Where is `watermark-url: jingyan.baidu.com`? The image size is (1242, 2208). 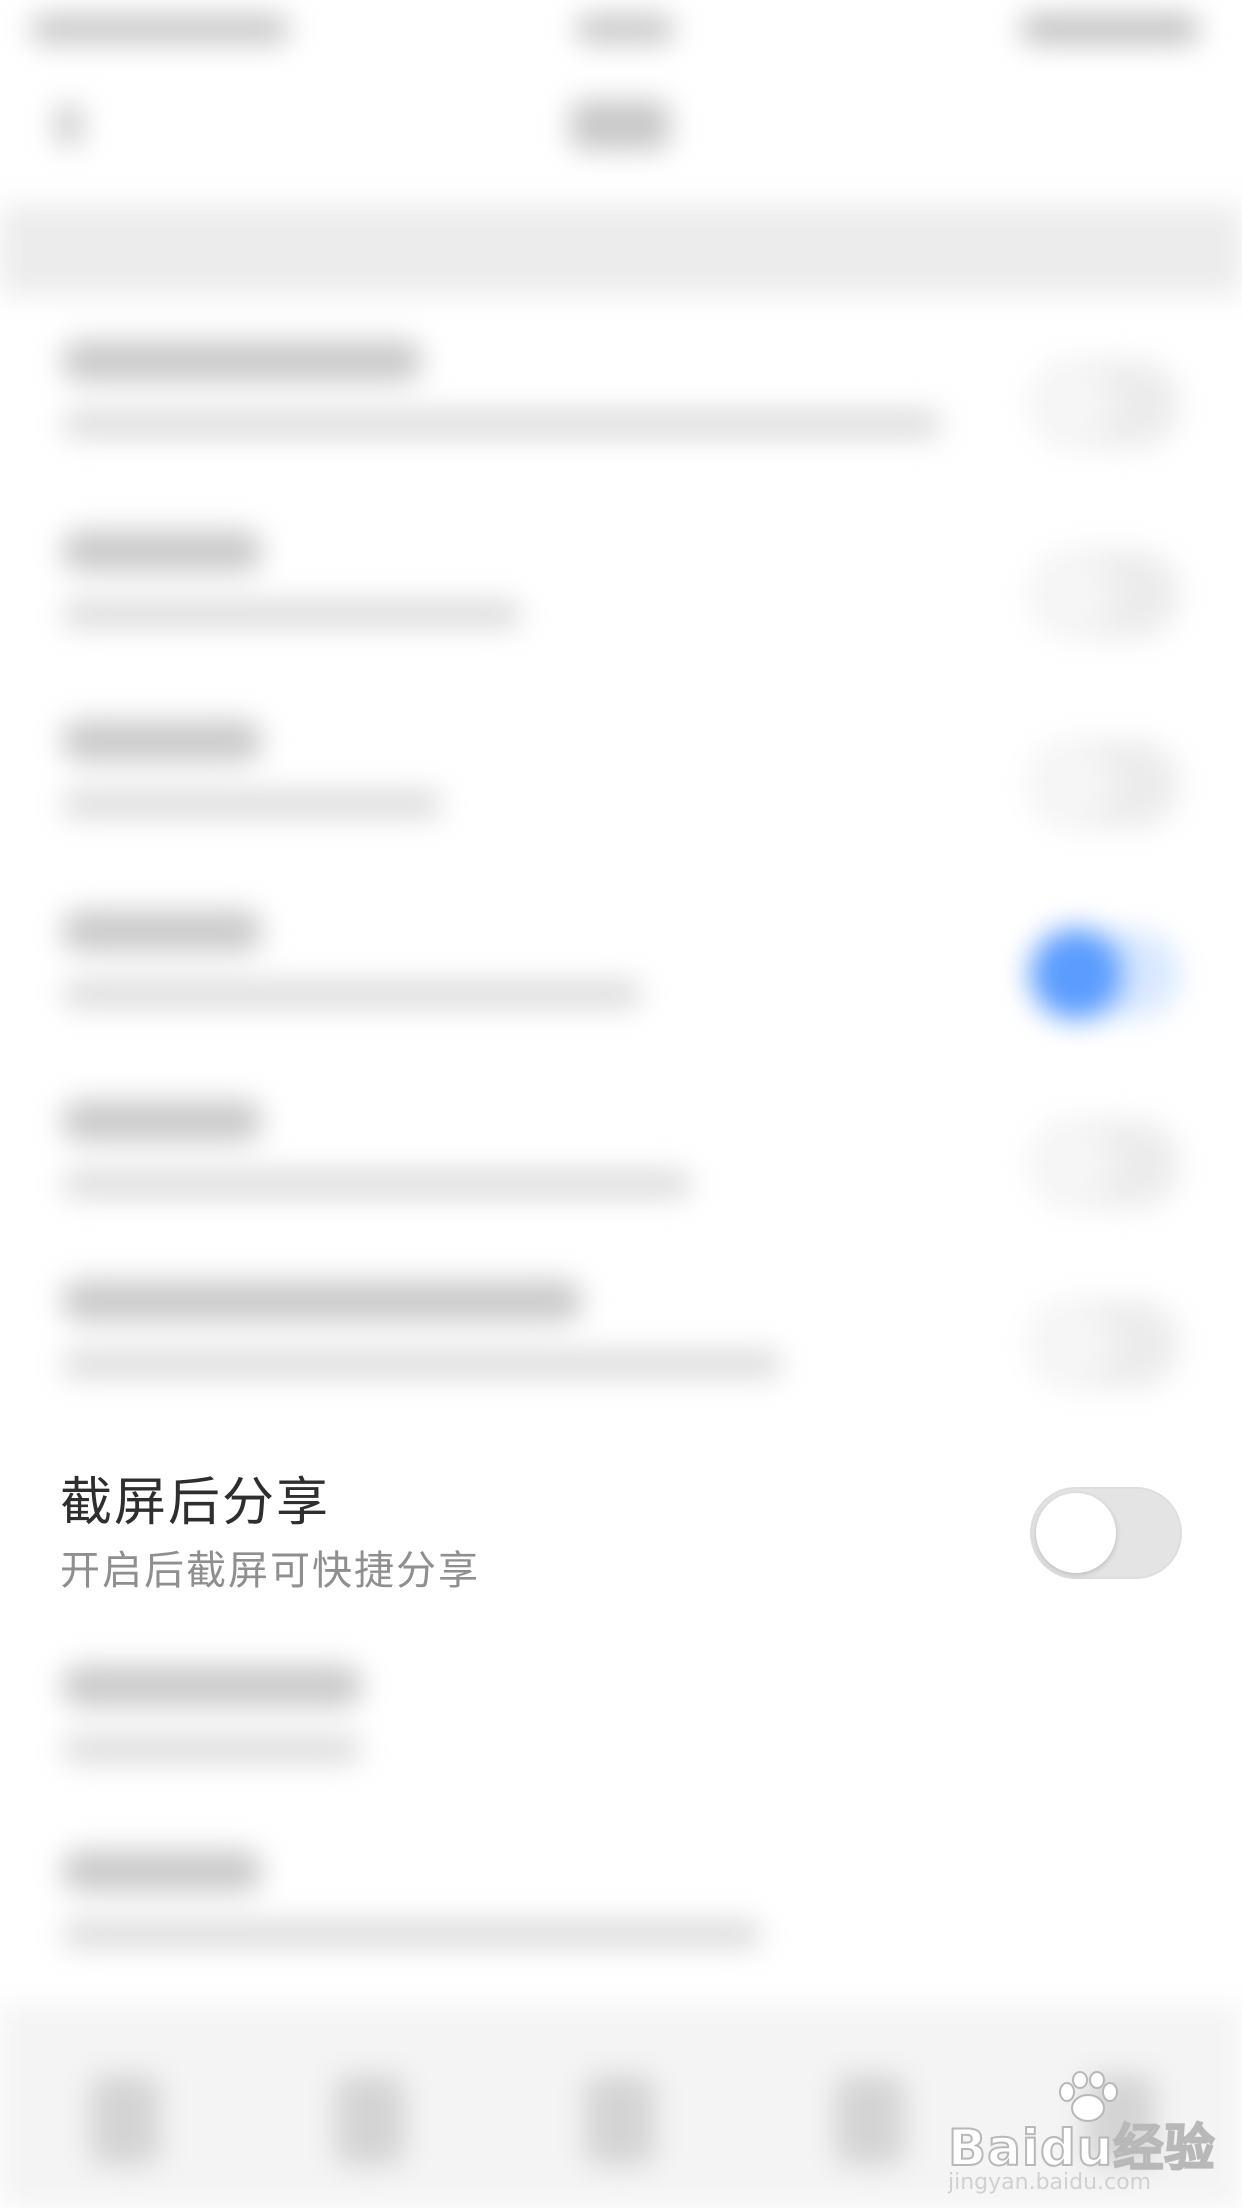 watermark-url: jingyan.baidu.com is located at coordinates (1050, 2182).